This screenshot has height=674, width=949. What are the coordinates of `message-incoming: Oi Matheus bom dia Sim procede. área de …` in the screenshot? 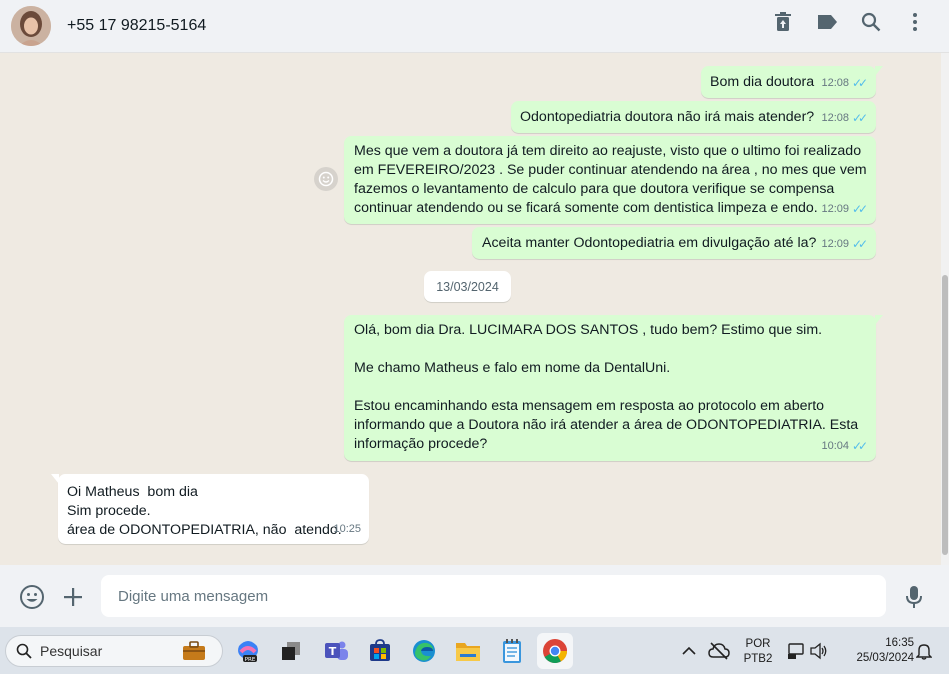 It's located at (210, 509).